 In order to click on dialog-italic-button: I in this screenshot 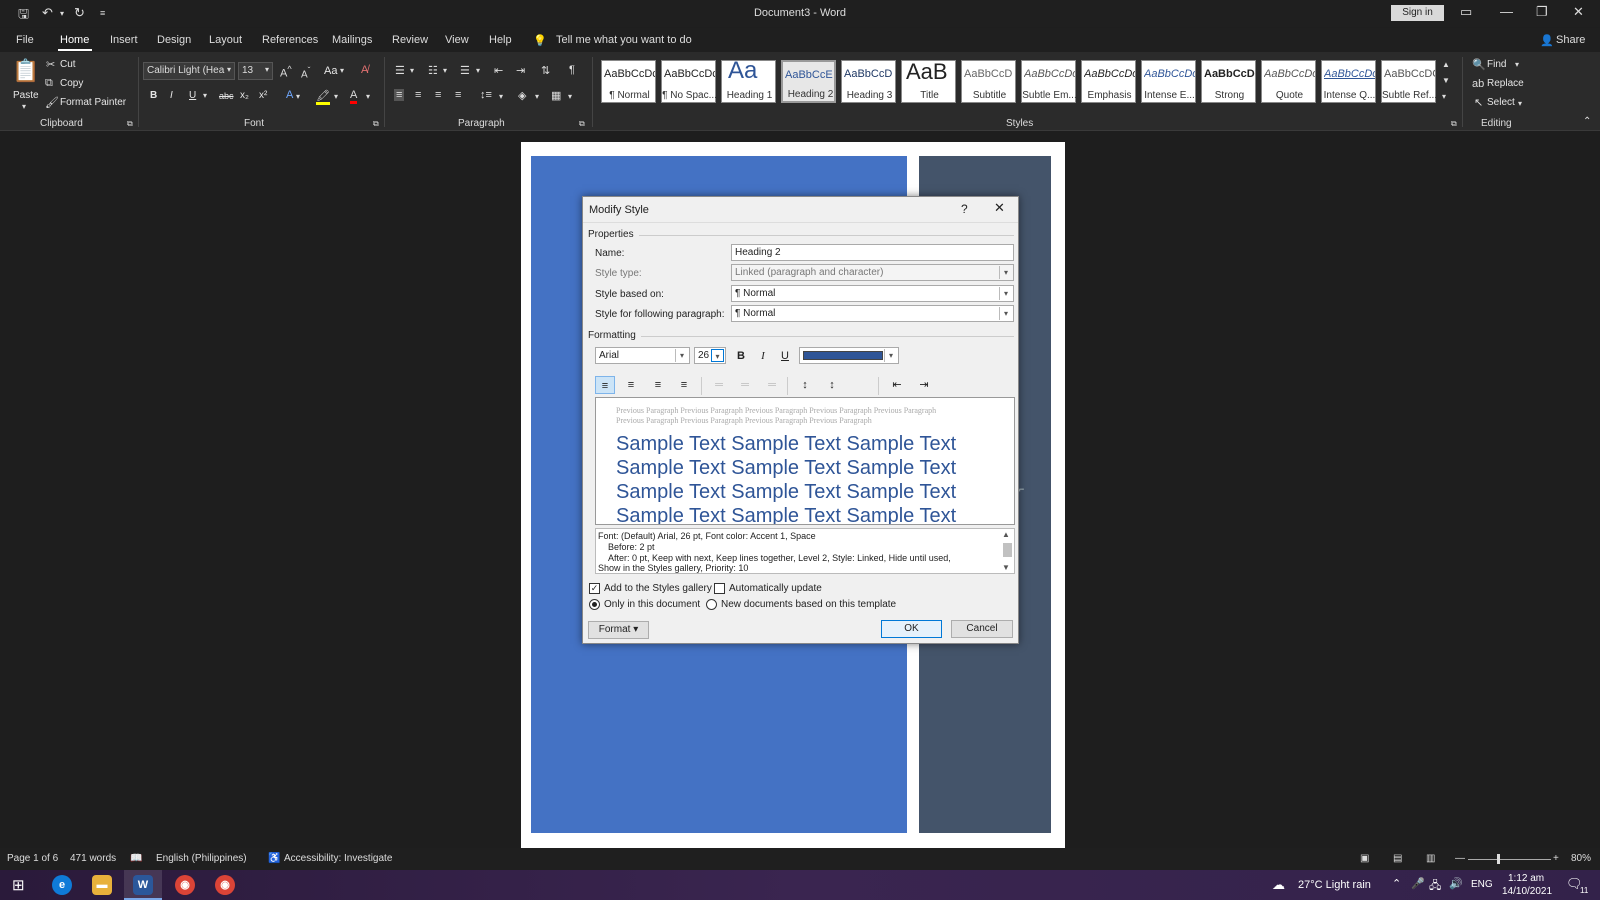, I will do `click(763, 356)`.